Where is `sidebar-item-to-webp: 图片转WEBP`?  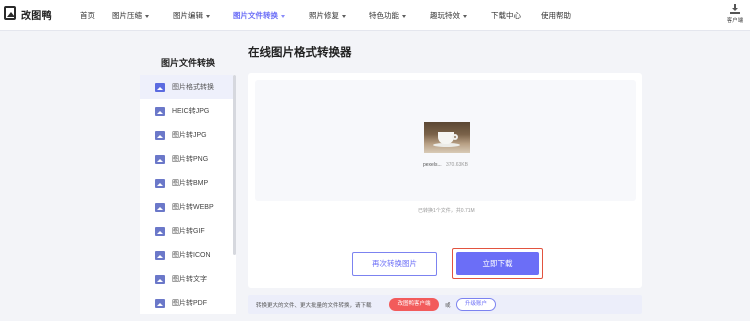 sidebar-item-to-webp: 图片转WEBP is located at coordinates (186, 207).